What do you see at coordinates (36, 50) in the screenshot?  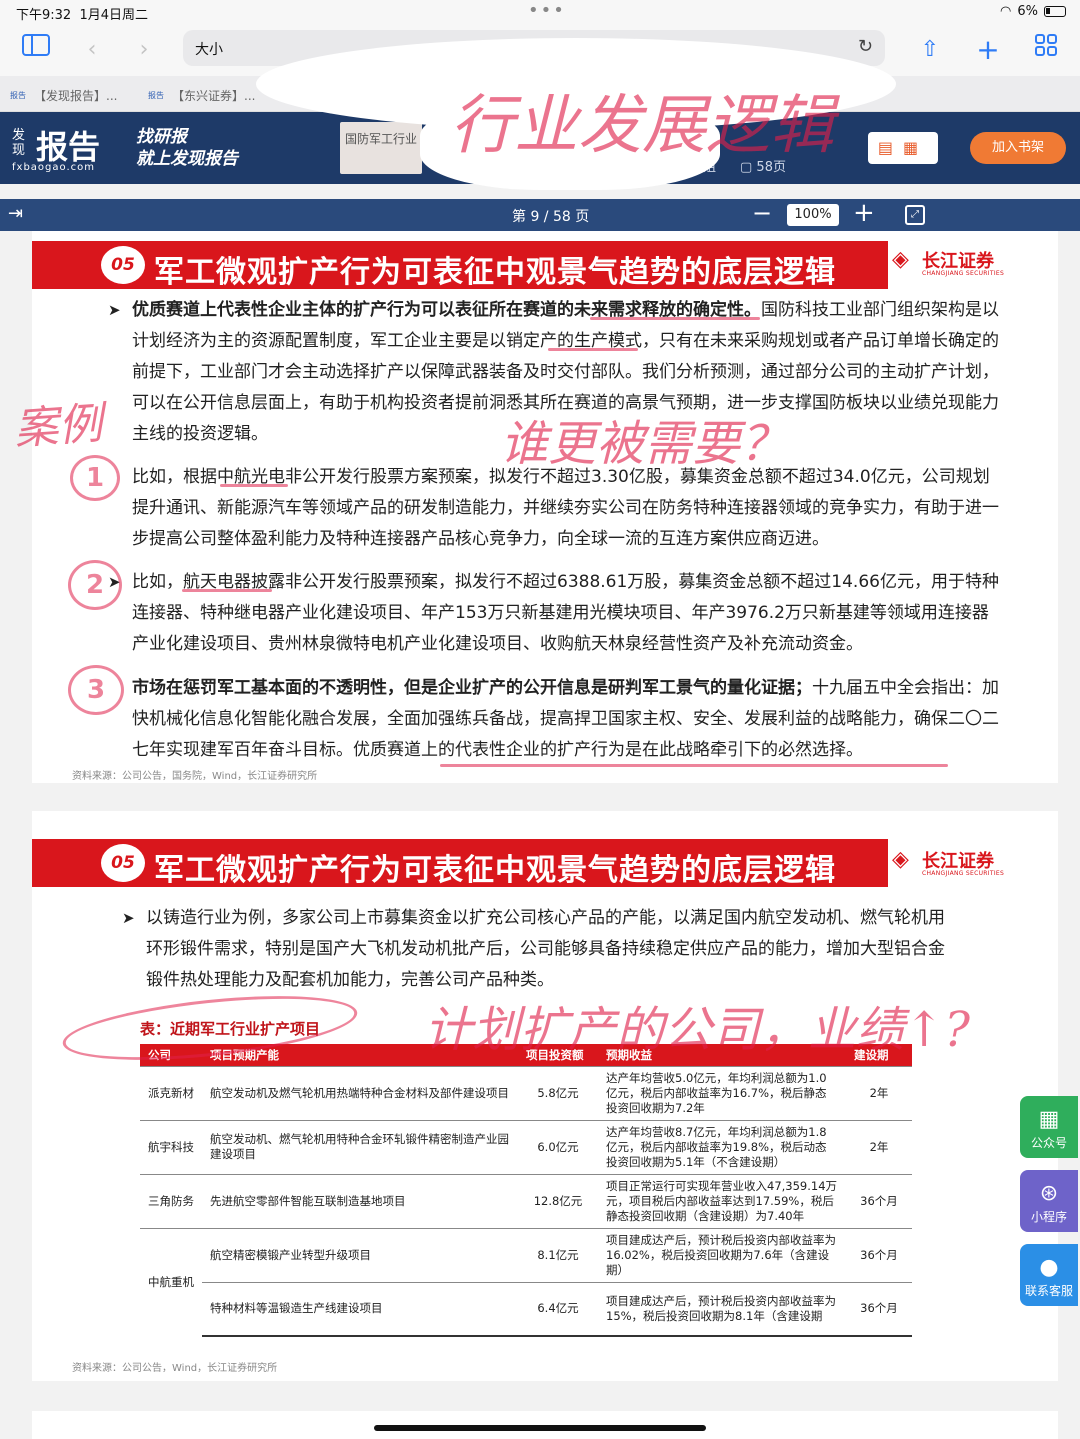 I see `sidebar-icon` at bounding box center [36, 50].